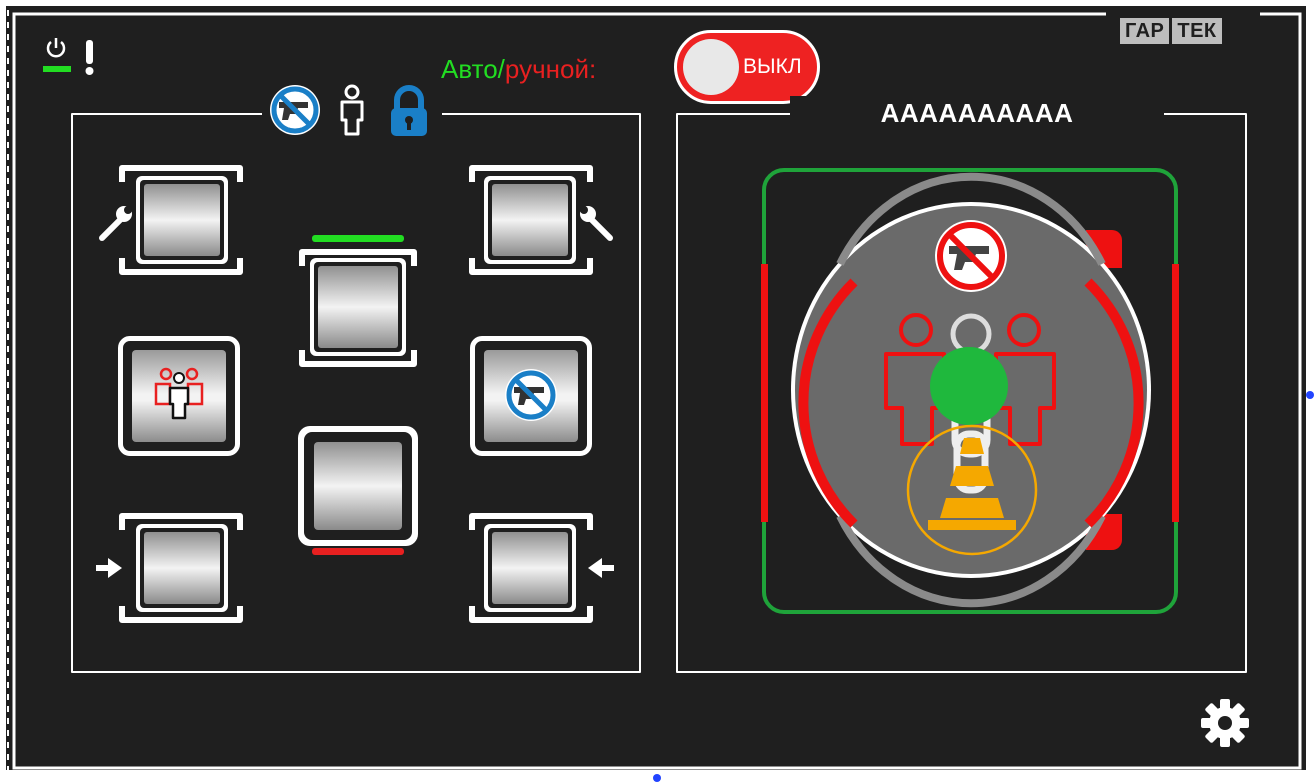 The height and width of the screenshot is (784, 1315). Describe the element at coordinates (358, 302) in the screenshot. I see `gate-open-button` at that location.